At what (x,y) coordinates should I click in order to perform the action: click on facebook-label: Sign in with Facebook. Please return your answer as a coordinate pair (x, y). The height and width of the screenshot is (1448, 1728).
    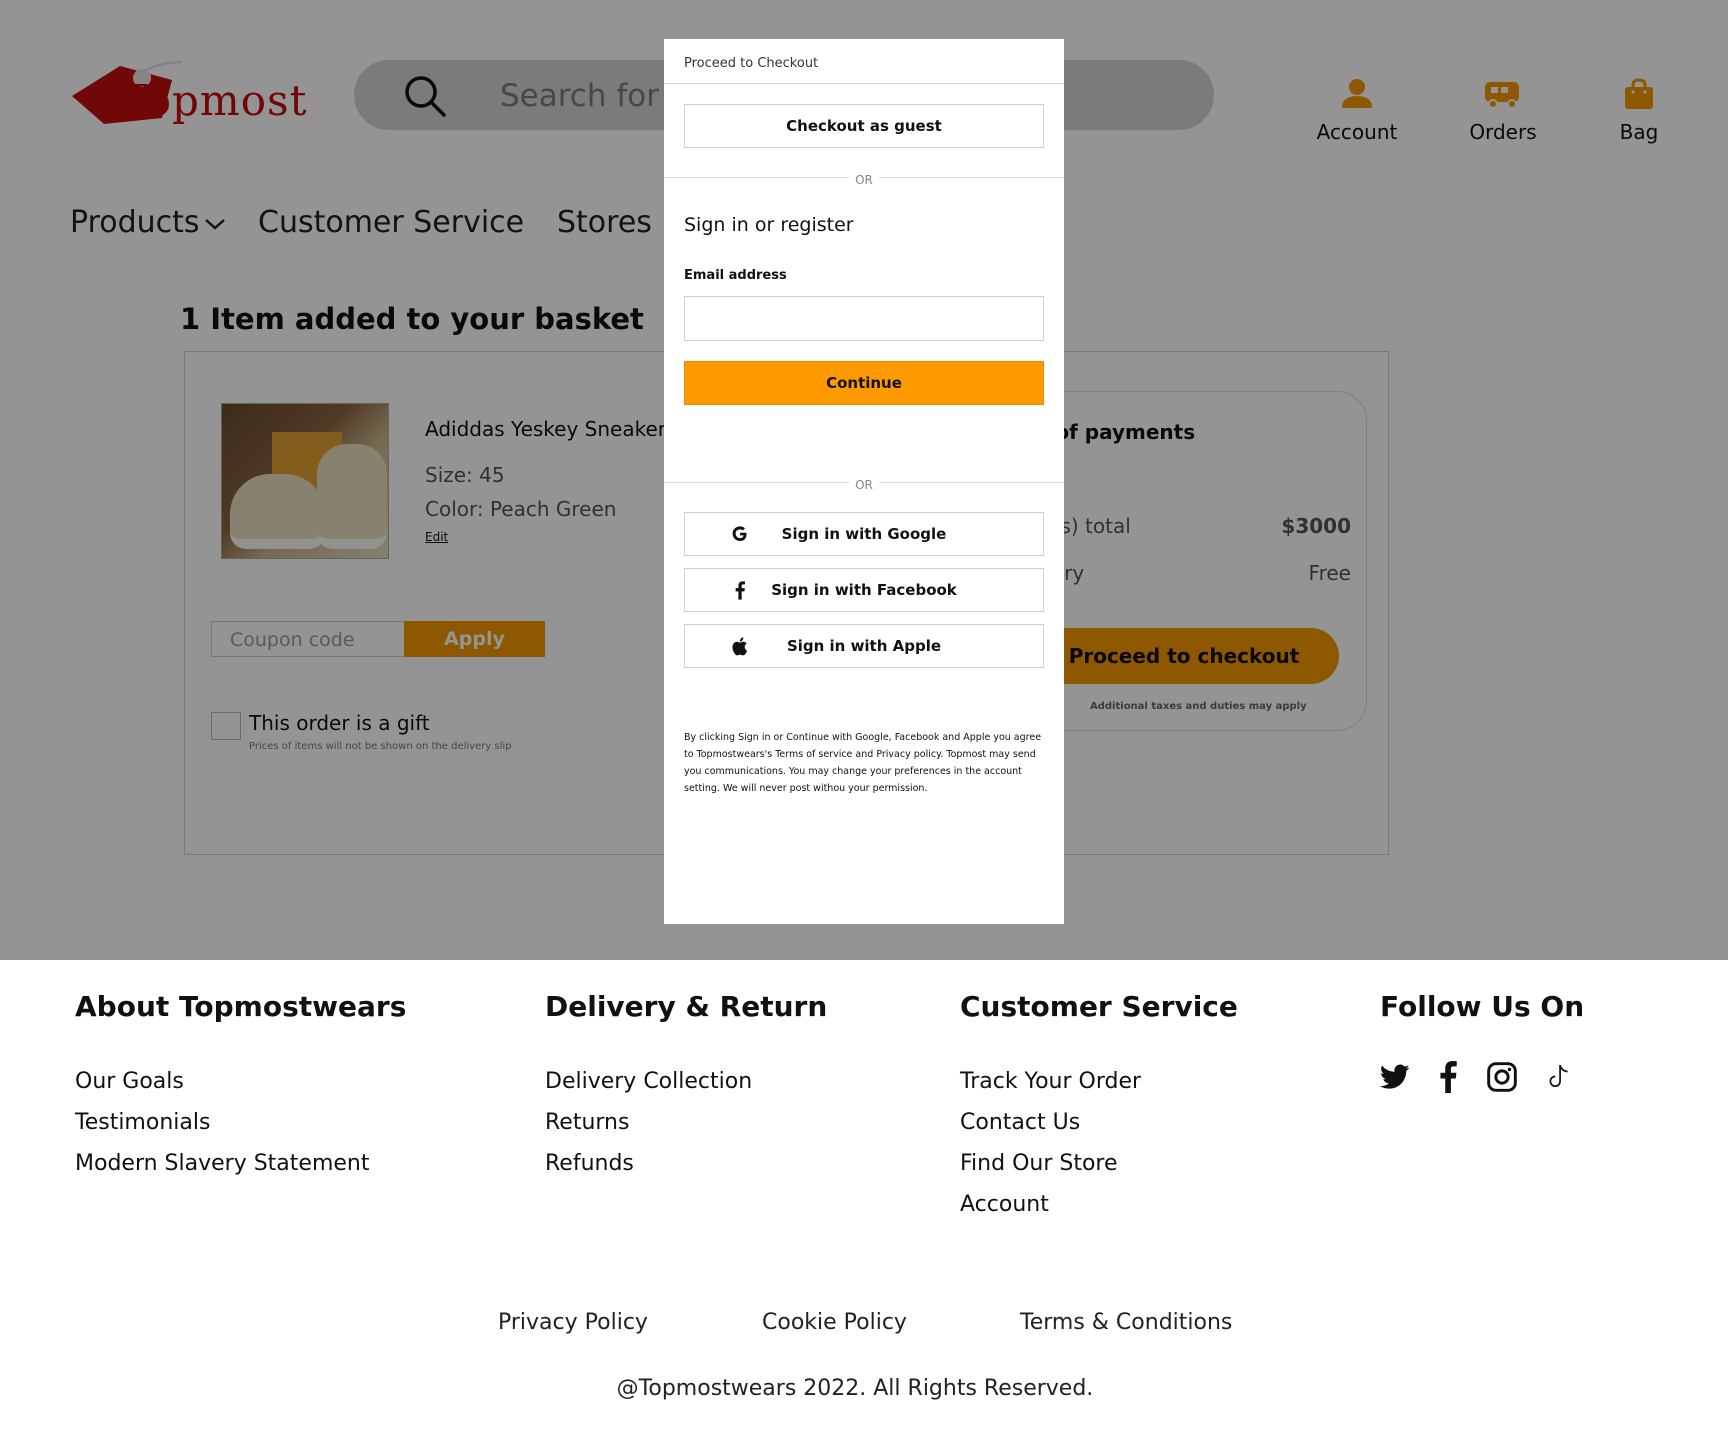
    Looking at the image, I should click on (864, 590).